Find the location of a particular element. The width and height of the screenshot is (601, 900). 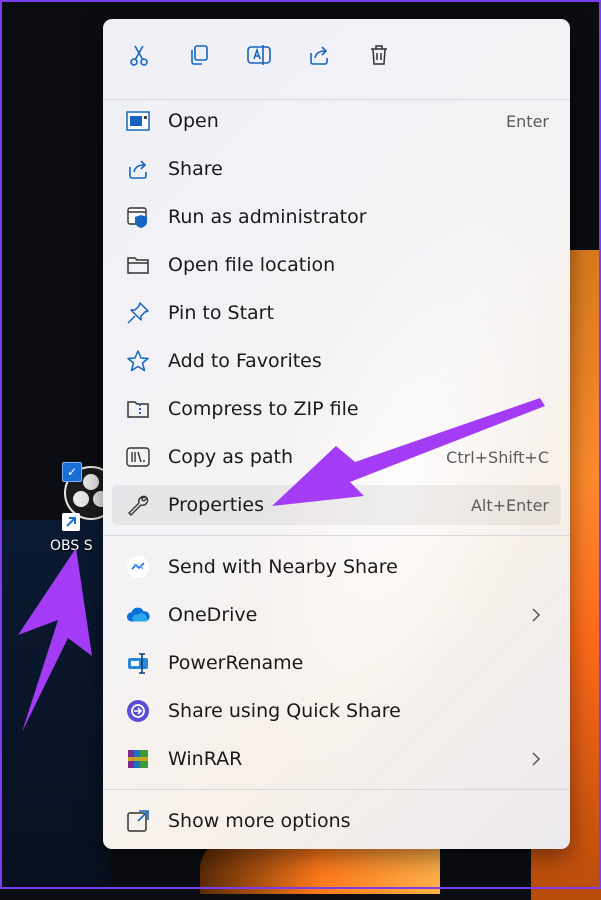

menu-item-label: Share using Quick Share is located at coordinates (284, 711).